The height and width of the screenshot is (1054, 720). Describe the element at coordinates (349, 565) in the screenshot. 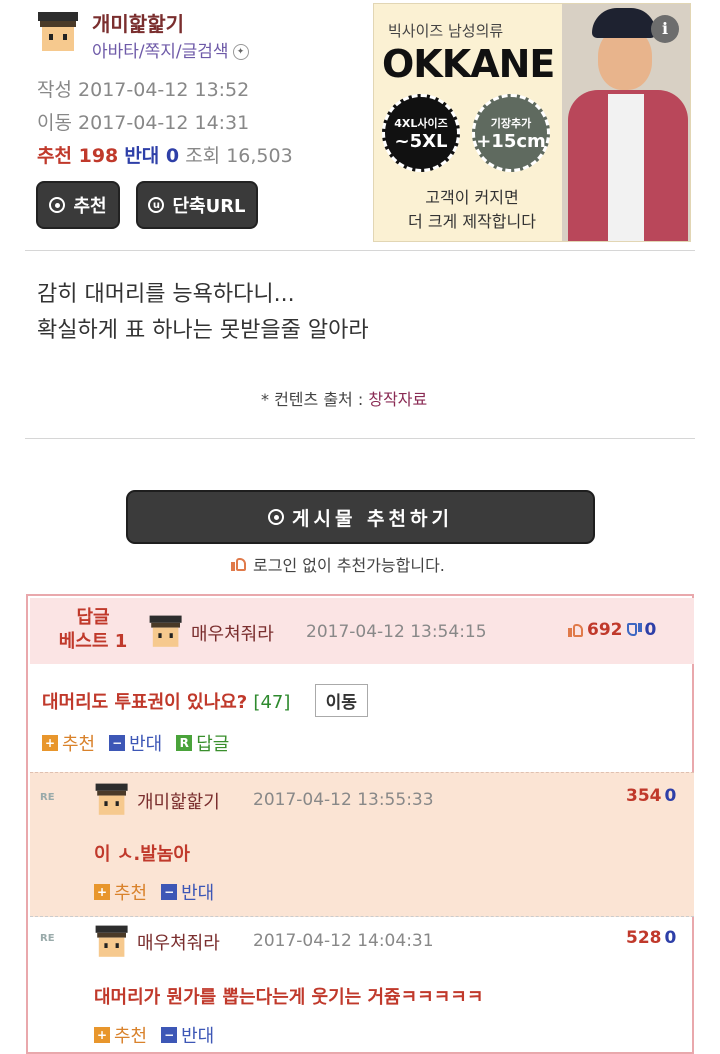

I see `login-note-text: 로그인 없이 추천가능합니다.` at that location.